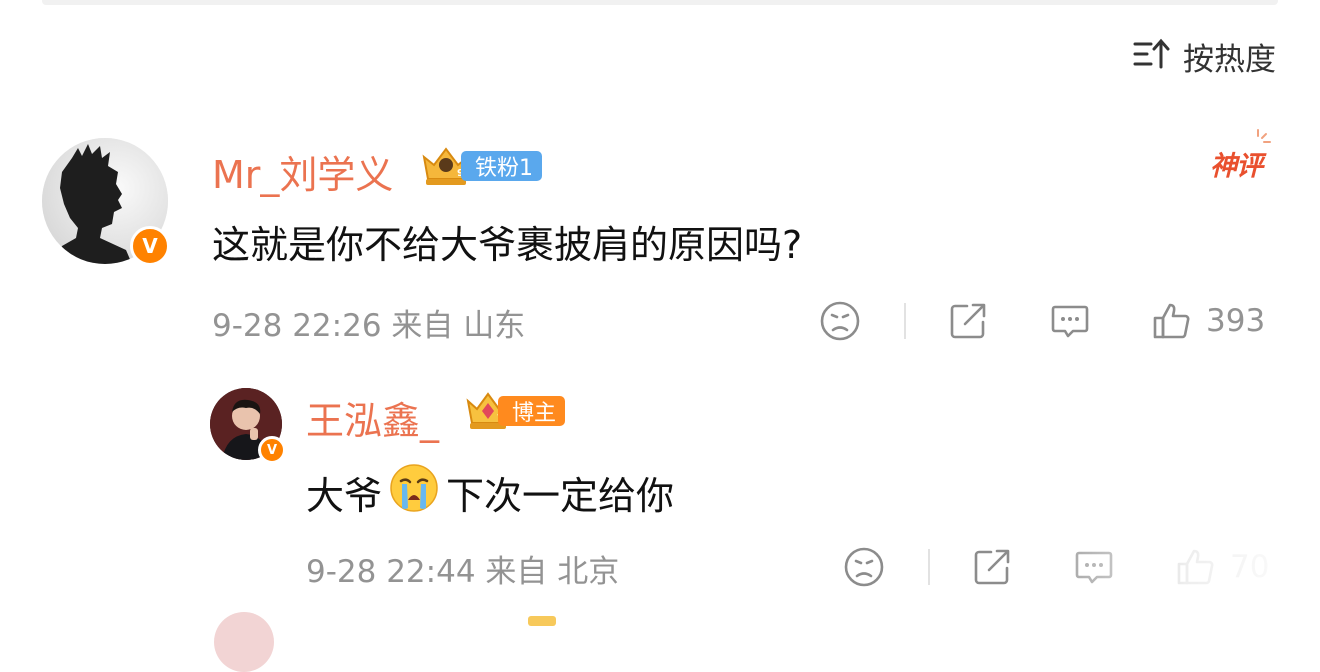 The width and height of the screenshot is (1320, 672). I want to click on dislike-face-icon, so click(840, 321).